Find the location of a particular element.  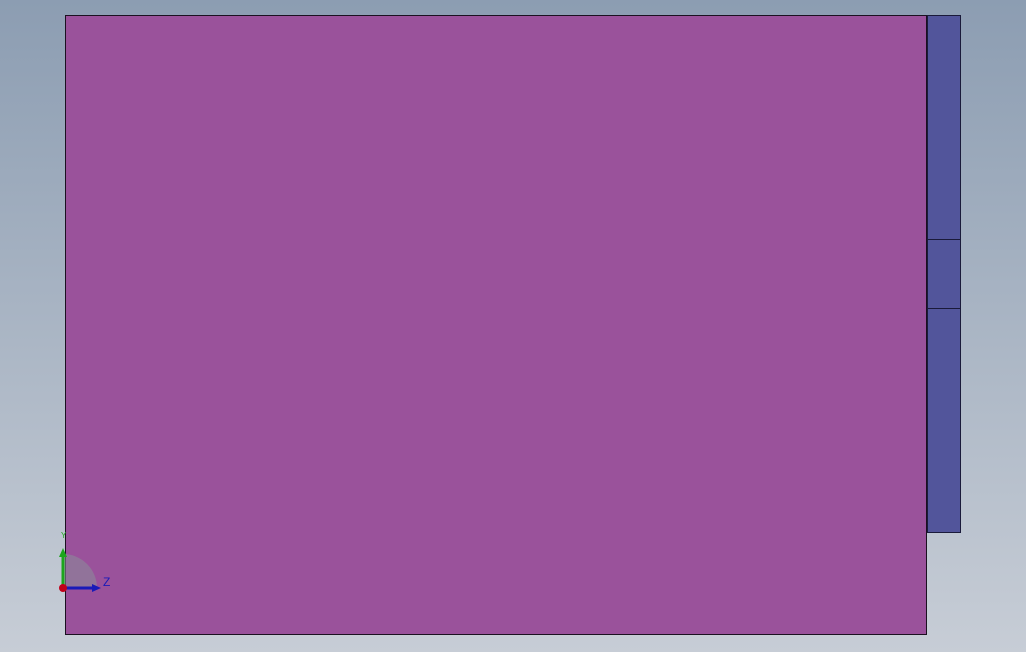

reference-triad is located at coordinates (90, 565).